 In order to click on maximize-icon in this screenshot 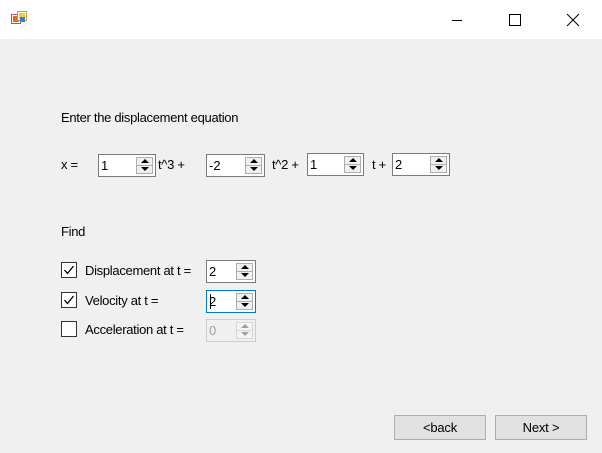, I will do `click(515, 19)`.